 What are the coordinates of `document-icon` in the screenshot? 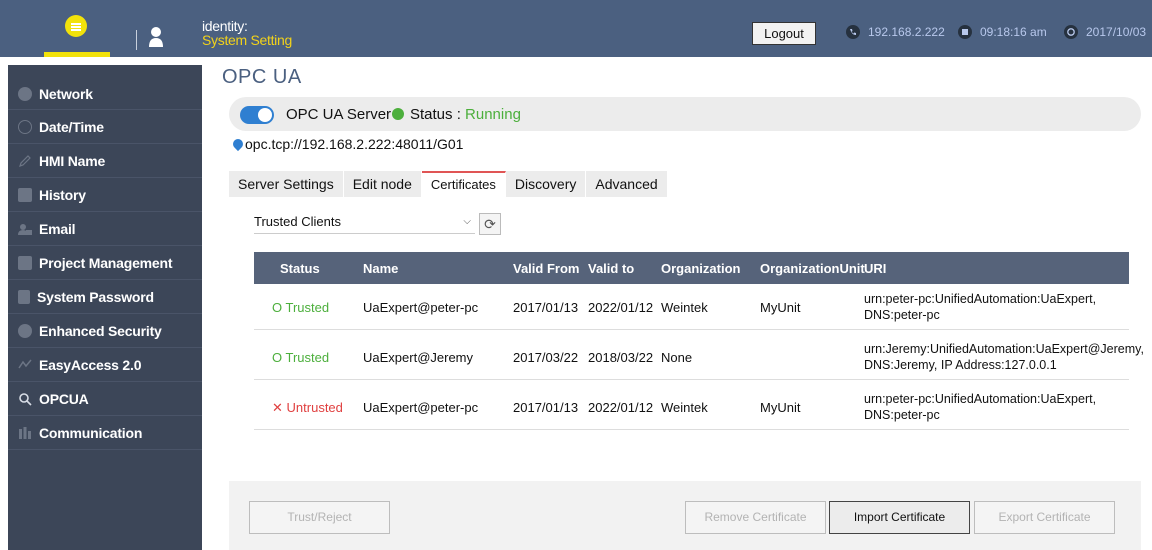 It's located at (25, 194).